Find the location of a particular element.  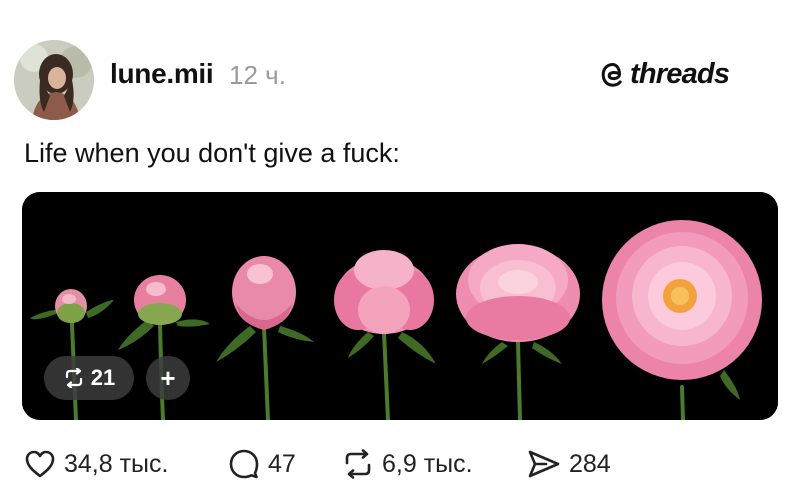

heart-icon is located at coordinates (40, 464).